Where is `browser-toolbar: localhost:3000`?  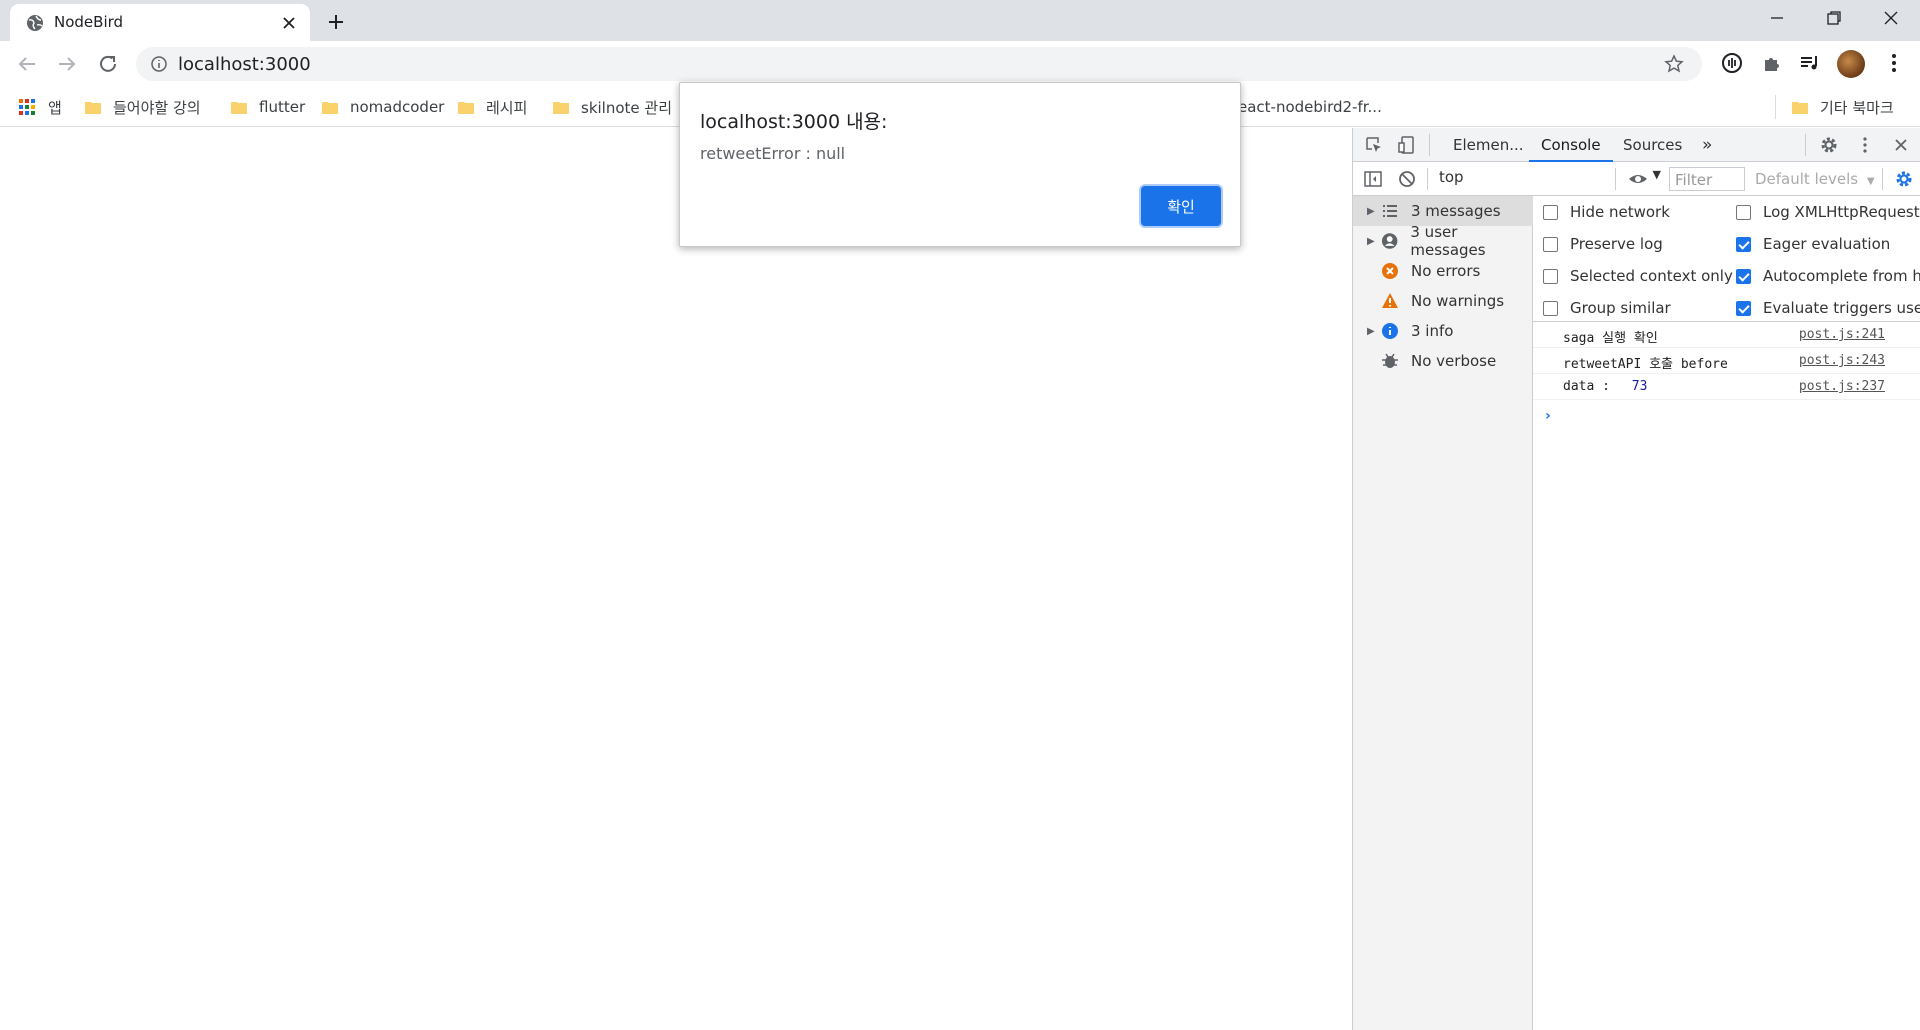 browser-toolbar: localhost:3000 is located at coordinates (960, 64).